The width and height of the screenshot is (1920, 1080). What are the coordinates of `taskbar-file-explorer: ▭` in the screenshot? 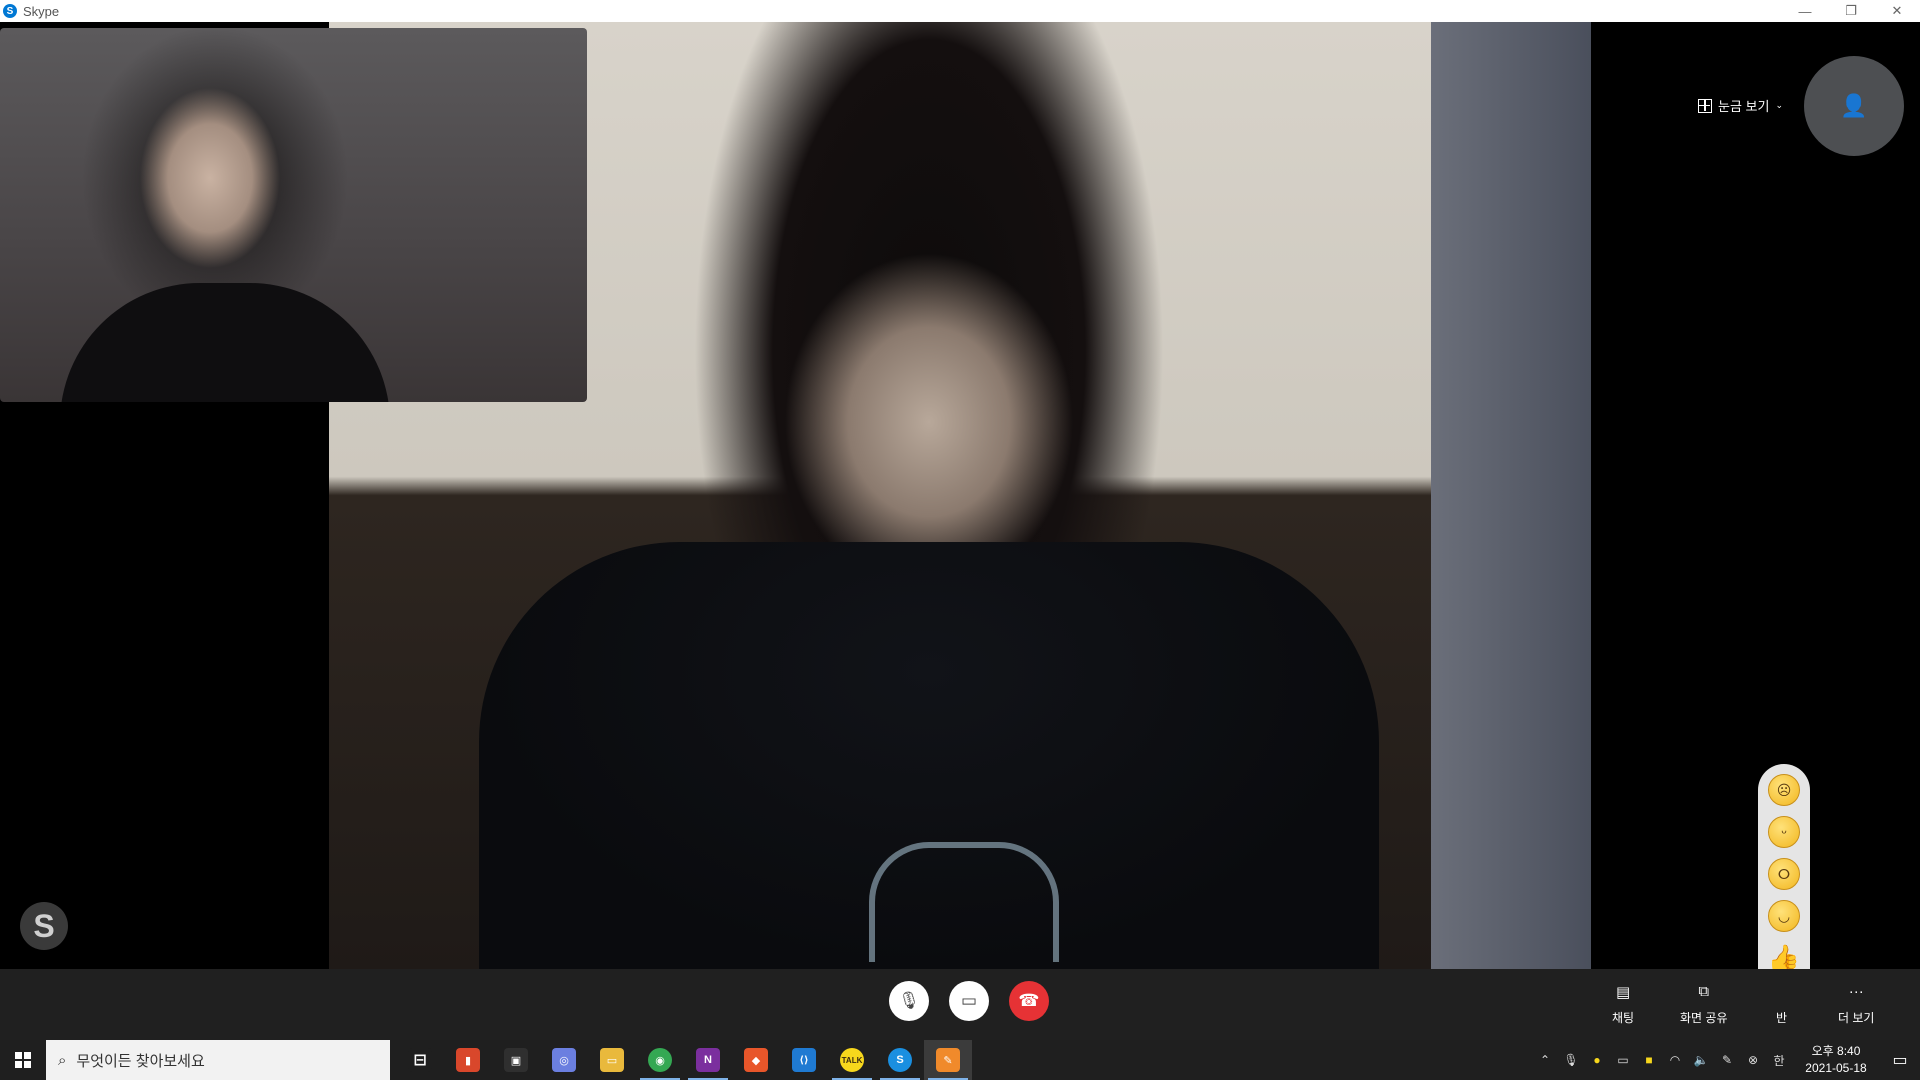 It's located at (612, 1060).